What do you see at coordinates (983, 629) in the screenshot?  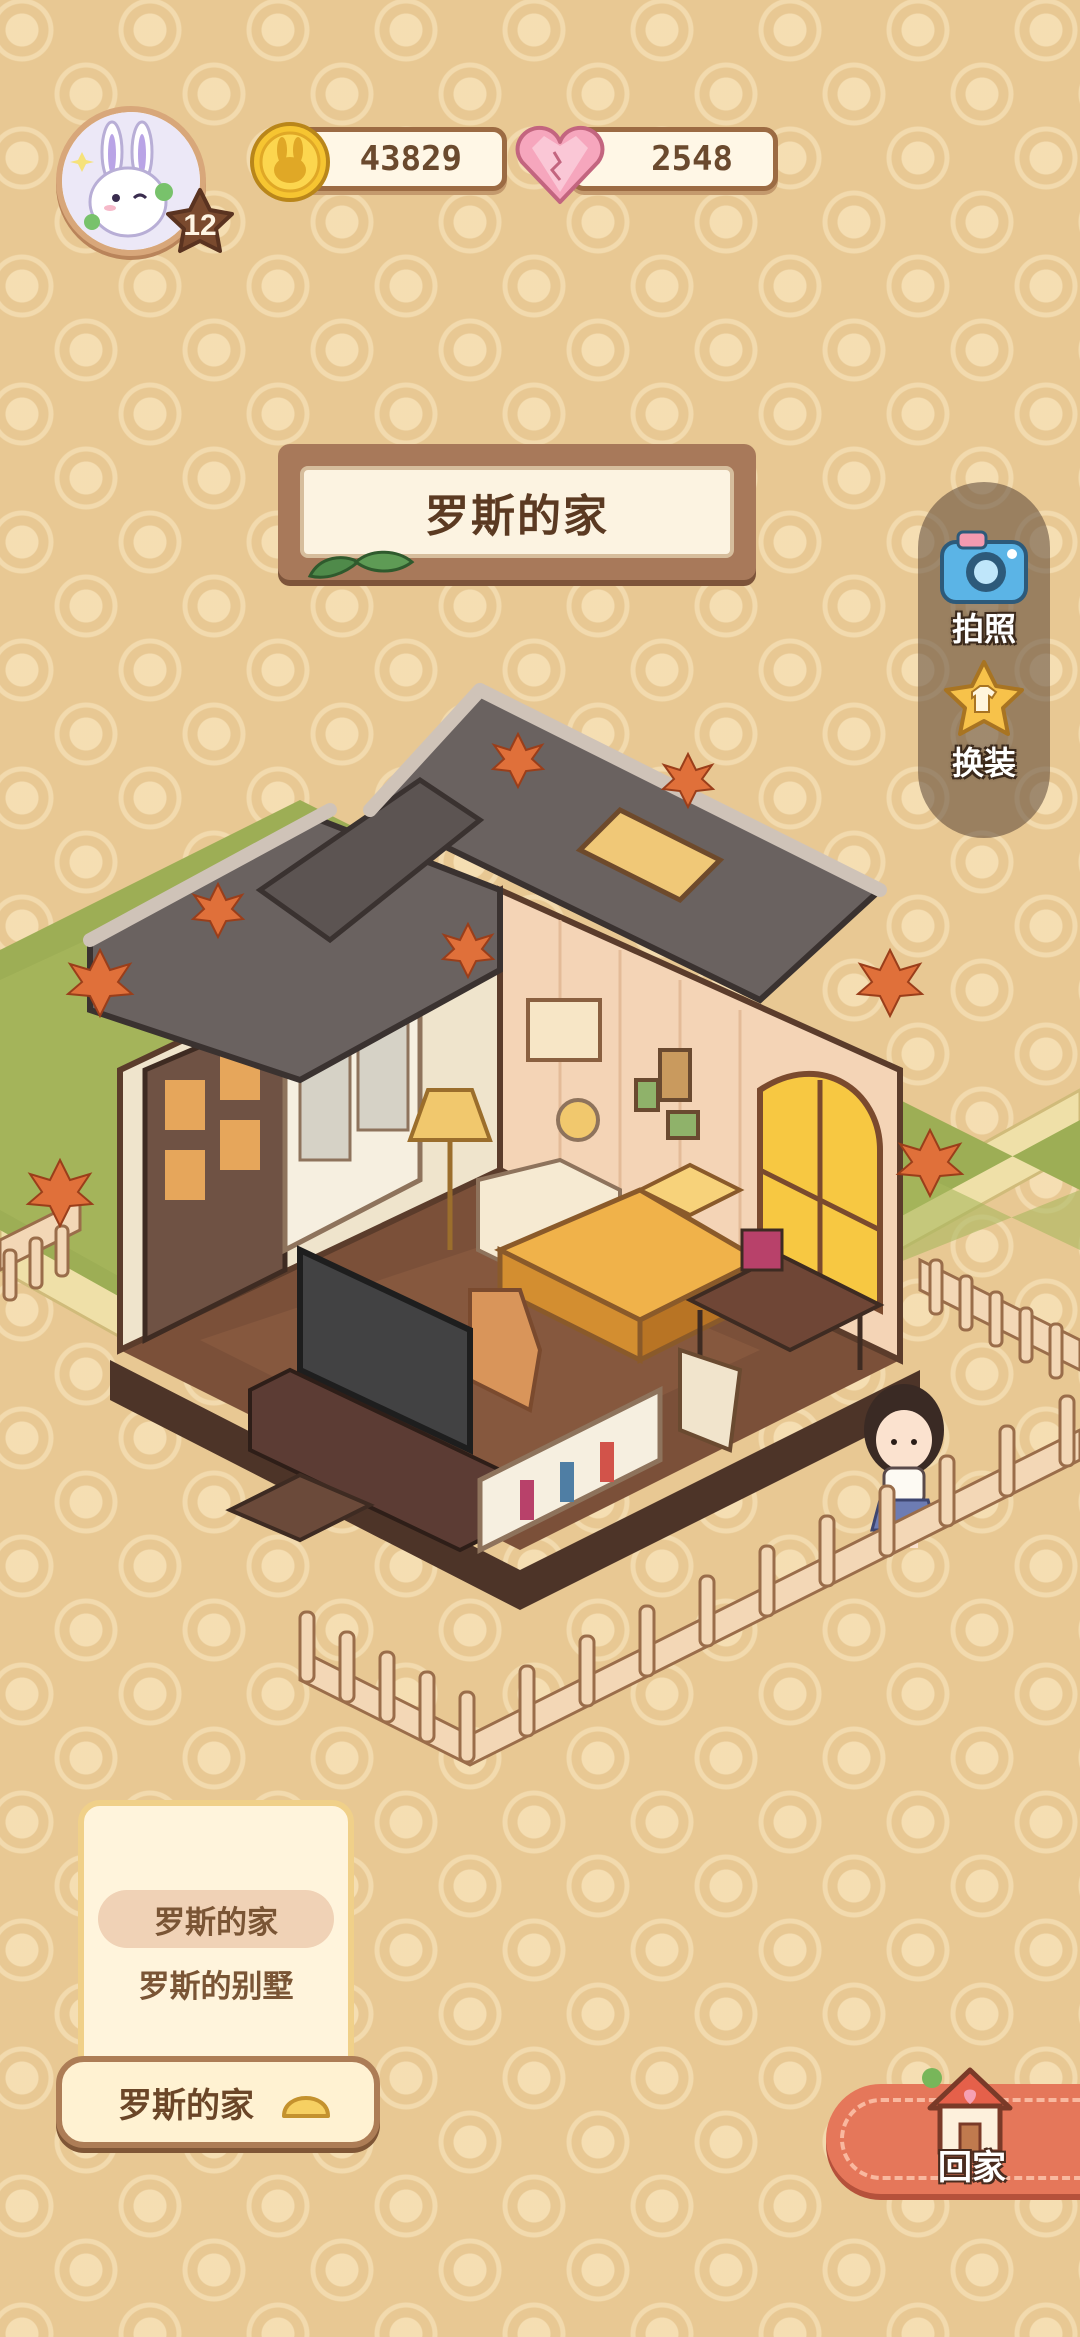 I see `photo-label: 拍照` at bounding box center [983, 629].